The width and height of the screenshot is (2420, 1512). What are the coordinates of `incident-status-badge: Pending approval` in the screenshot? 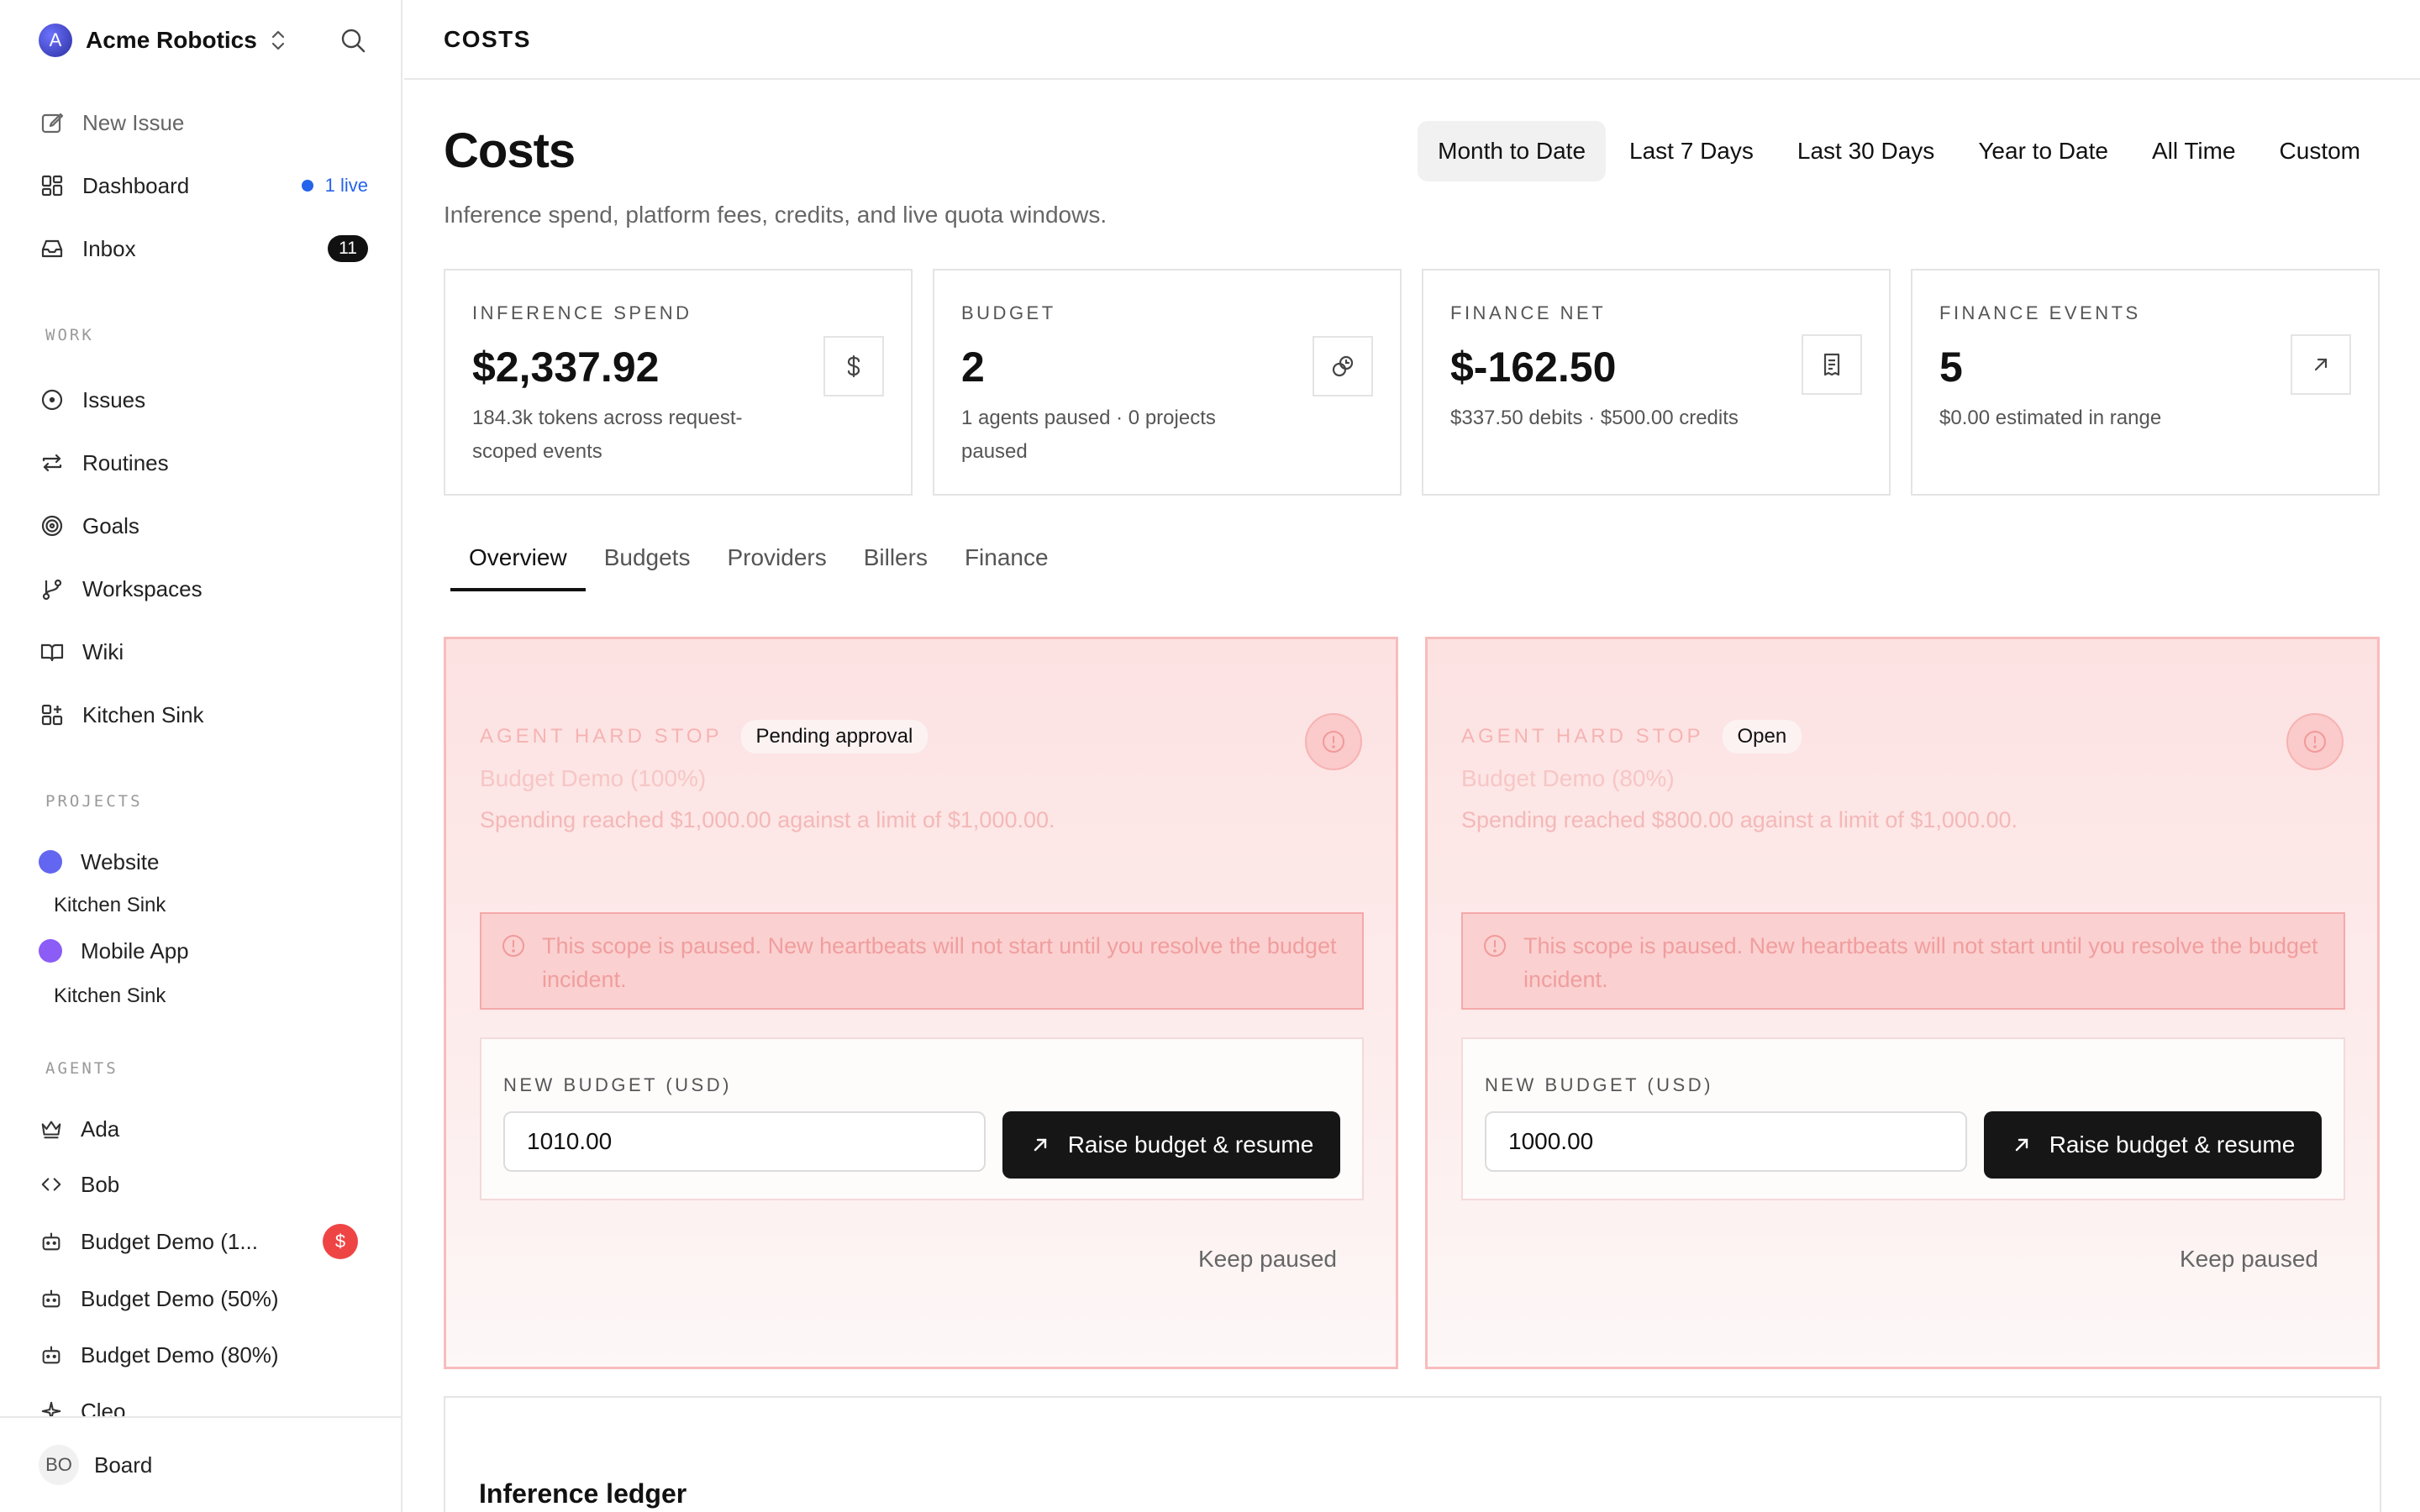 It's located at (834, 736).